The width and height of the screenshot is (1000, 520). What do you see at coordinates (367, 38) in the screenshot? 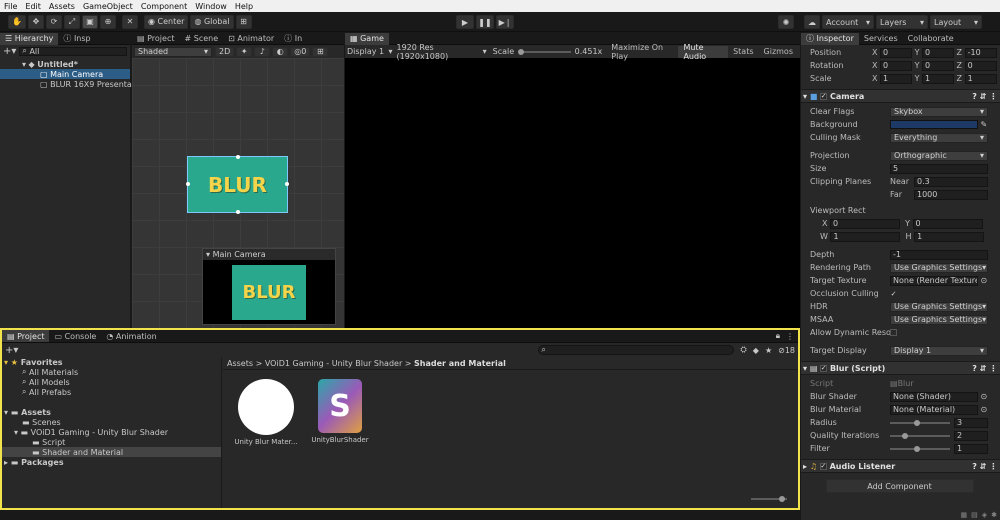
I see `tab-game: ▦ Game` at bounding box center [367, 38].